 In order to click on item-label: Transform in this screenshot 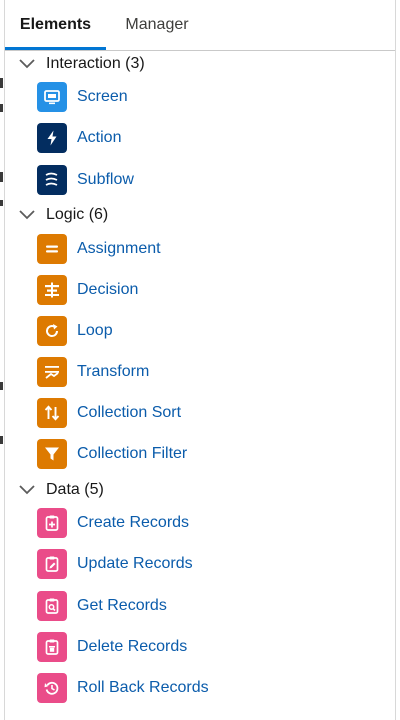, I will do `click(113, 371)`.